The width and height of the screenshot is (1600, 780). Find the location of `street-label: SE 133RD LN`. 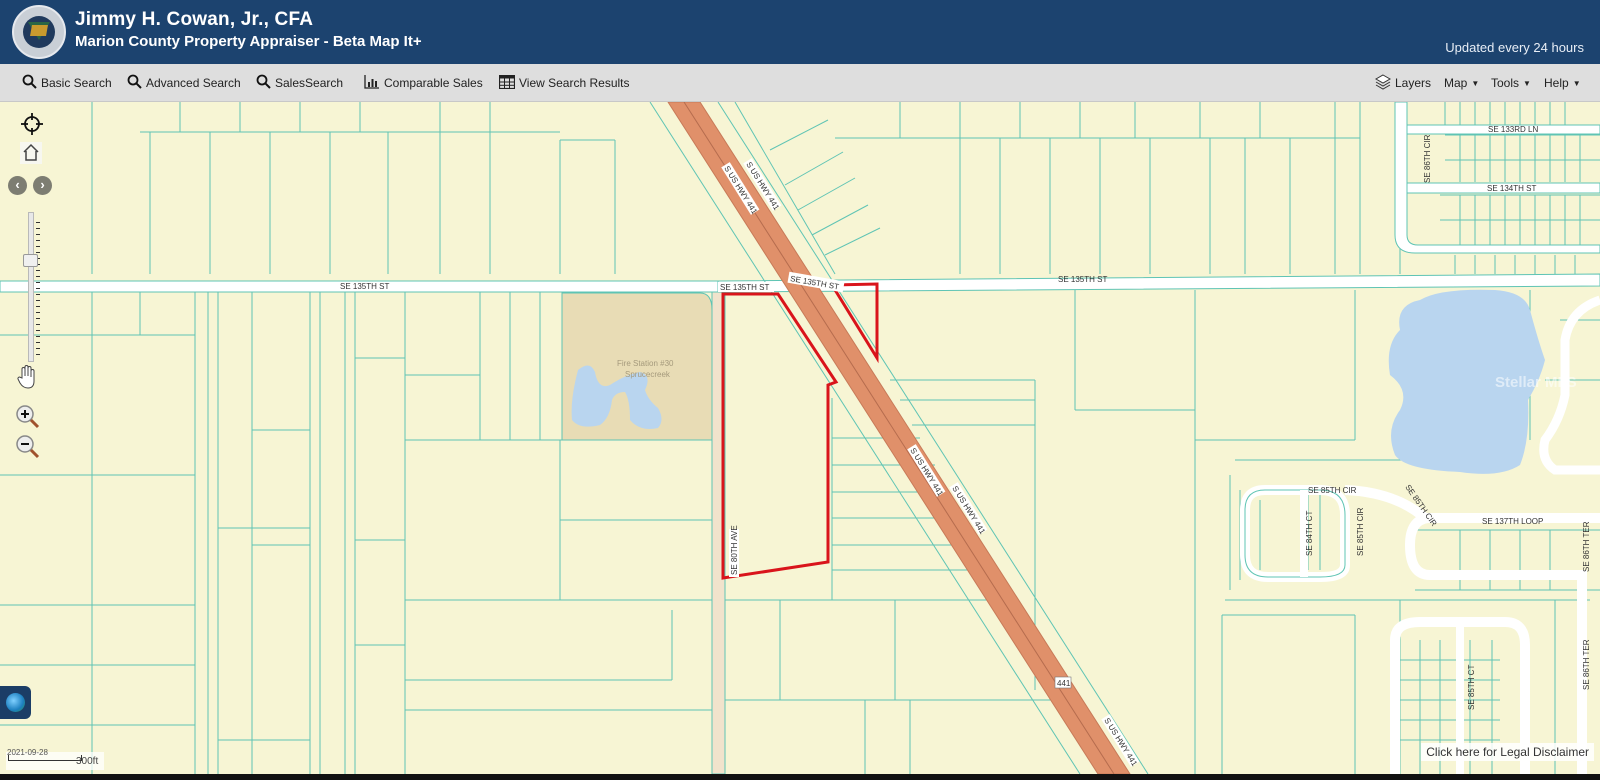

street-label: SE 133RD LN is located at coordinates (1513, 129).